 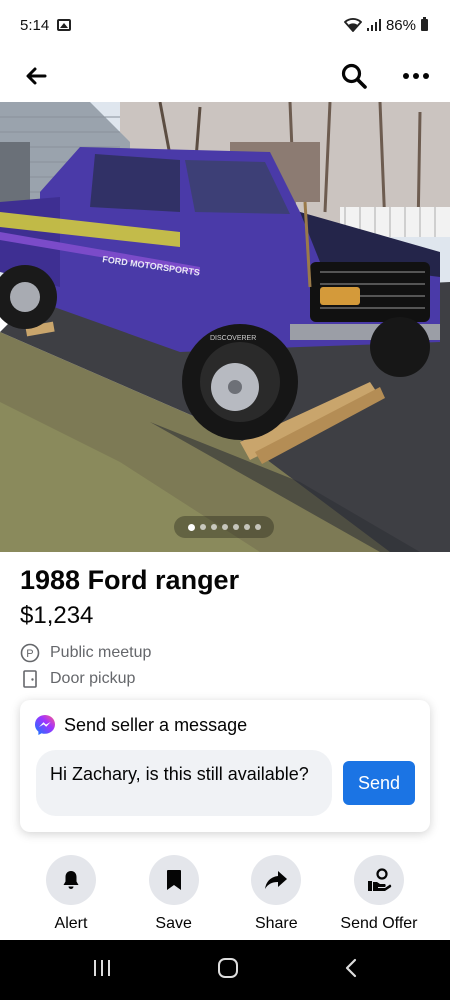 I want to click on door-icon, so click(x=30, y=679).